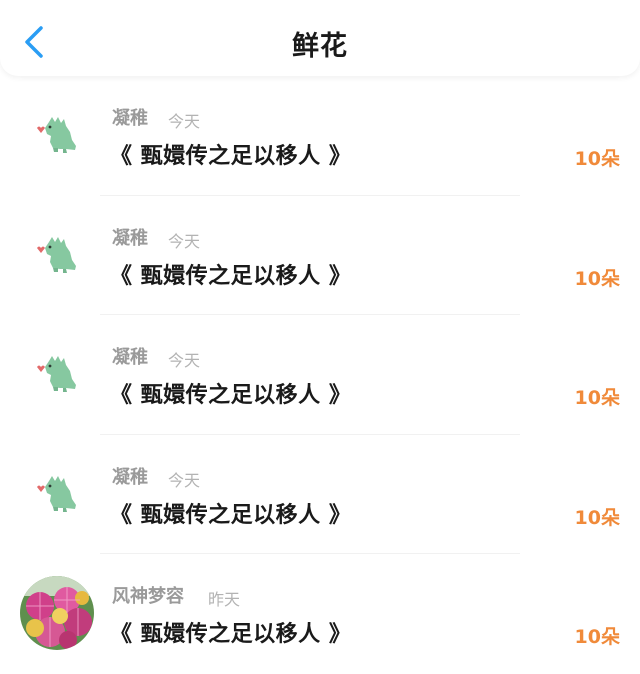 This screenshot has width=640, height=674. What do you see at coordinates (57, 613) in the screenshot?
I see `flower-photo-avatar` at bounding box center [57, 613].